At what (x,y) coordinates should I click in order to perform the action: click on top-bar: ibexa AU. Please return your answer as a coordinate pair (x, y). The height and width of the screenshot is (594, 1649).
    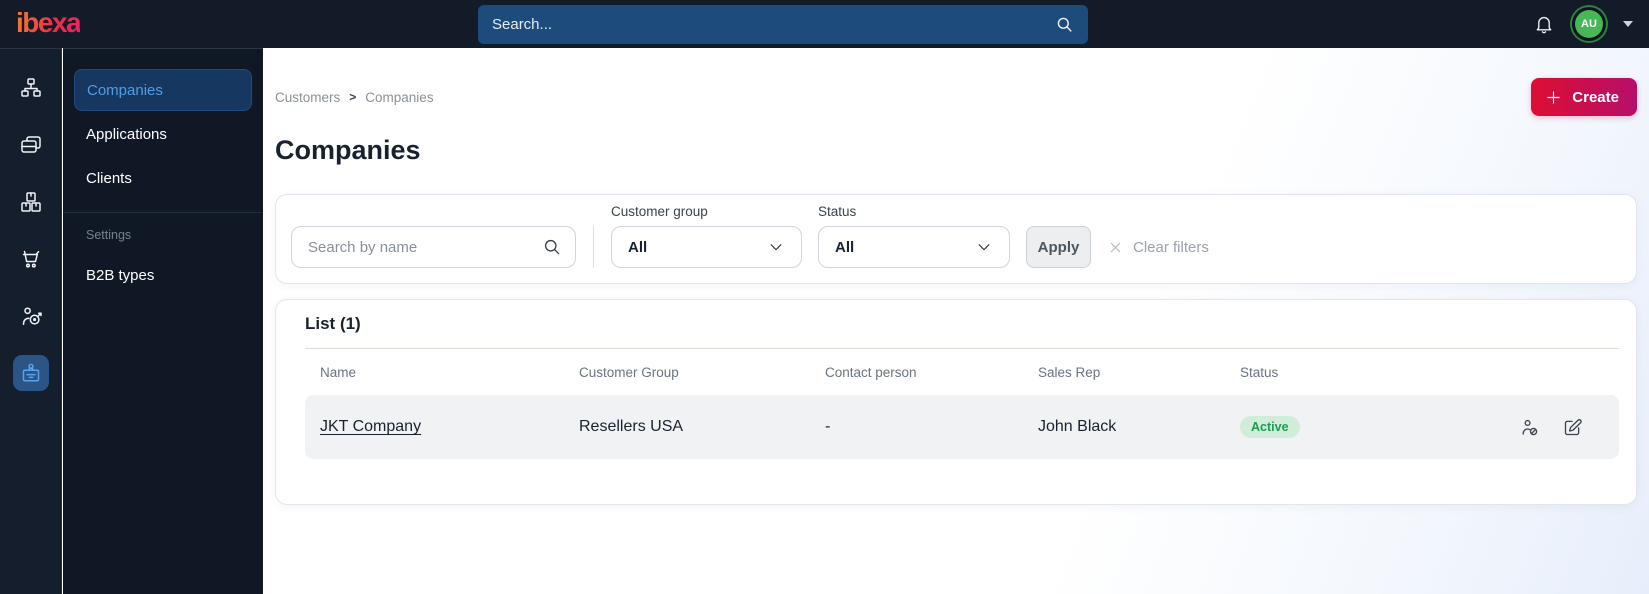
    Looking at the image, I should click on (824, 24).